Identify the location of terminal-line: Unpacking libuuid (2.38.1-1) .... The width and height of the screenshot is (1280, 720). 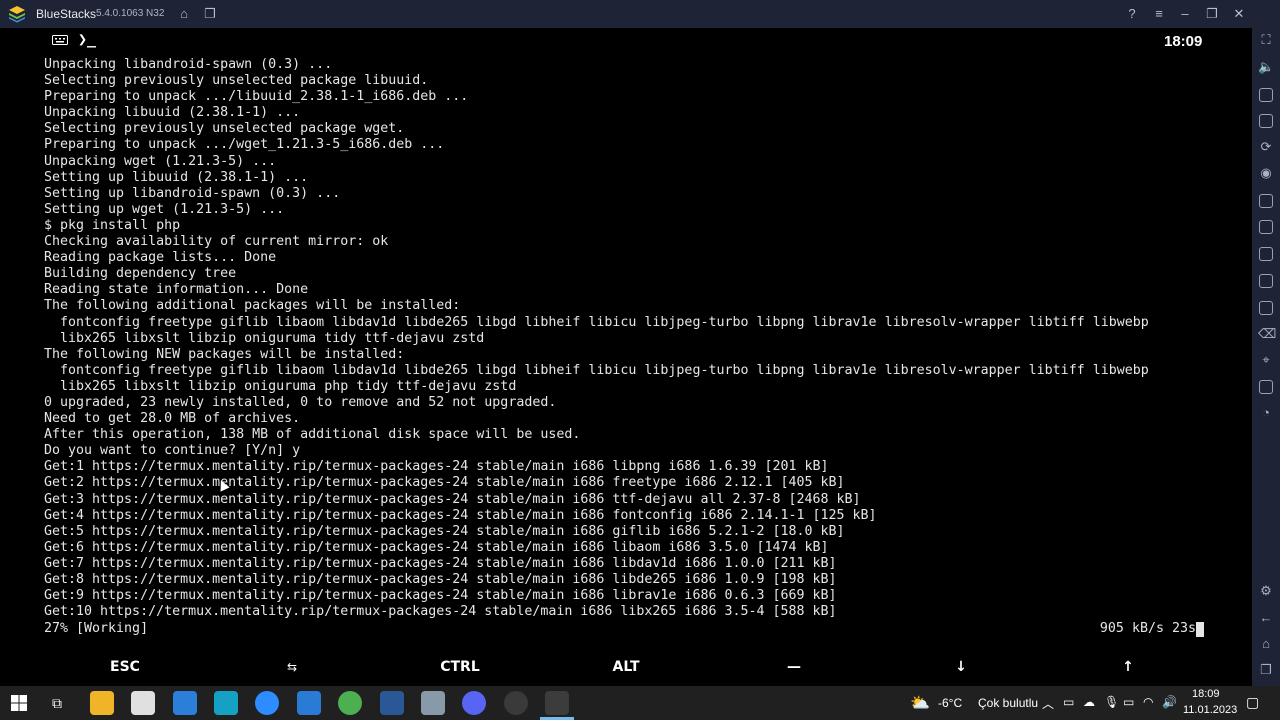
(172, 113).